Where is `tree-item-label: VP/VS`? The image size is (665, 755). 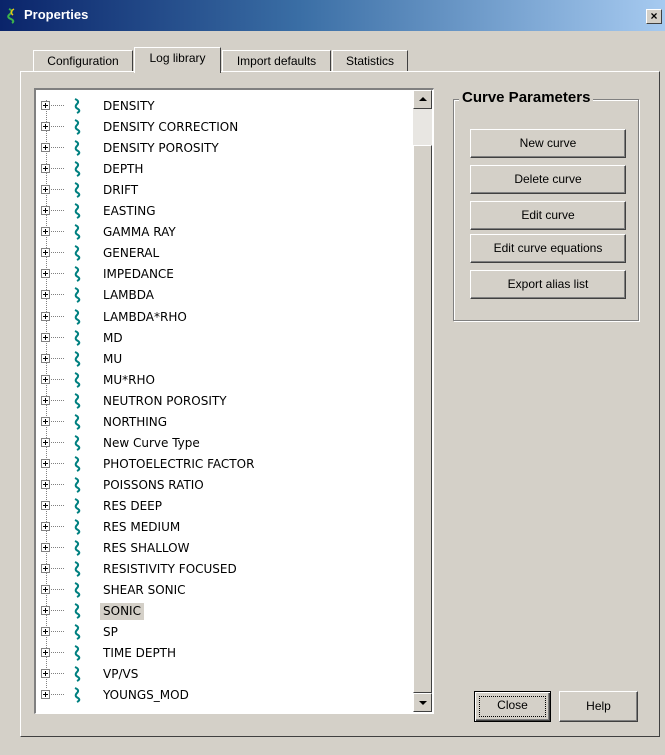 tree-item-label: VP/VS is located at coordinates (121, 674).